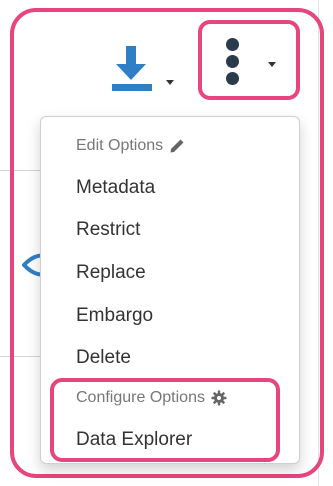  Describe the element at coordinates (134, 440) in the screenshot. I see `menu-item-data-explorer: Data Explorer` at that location.